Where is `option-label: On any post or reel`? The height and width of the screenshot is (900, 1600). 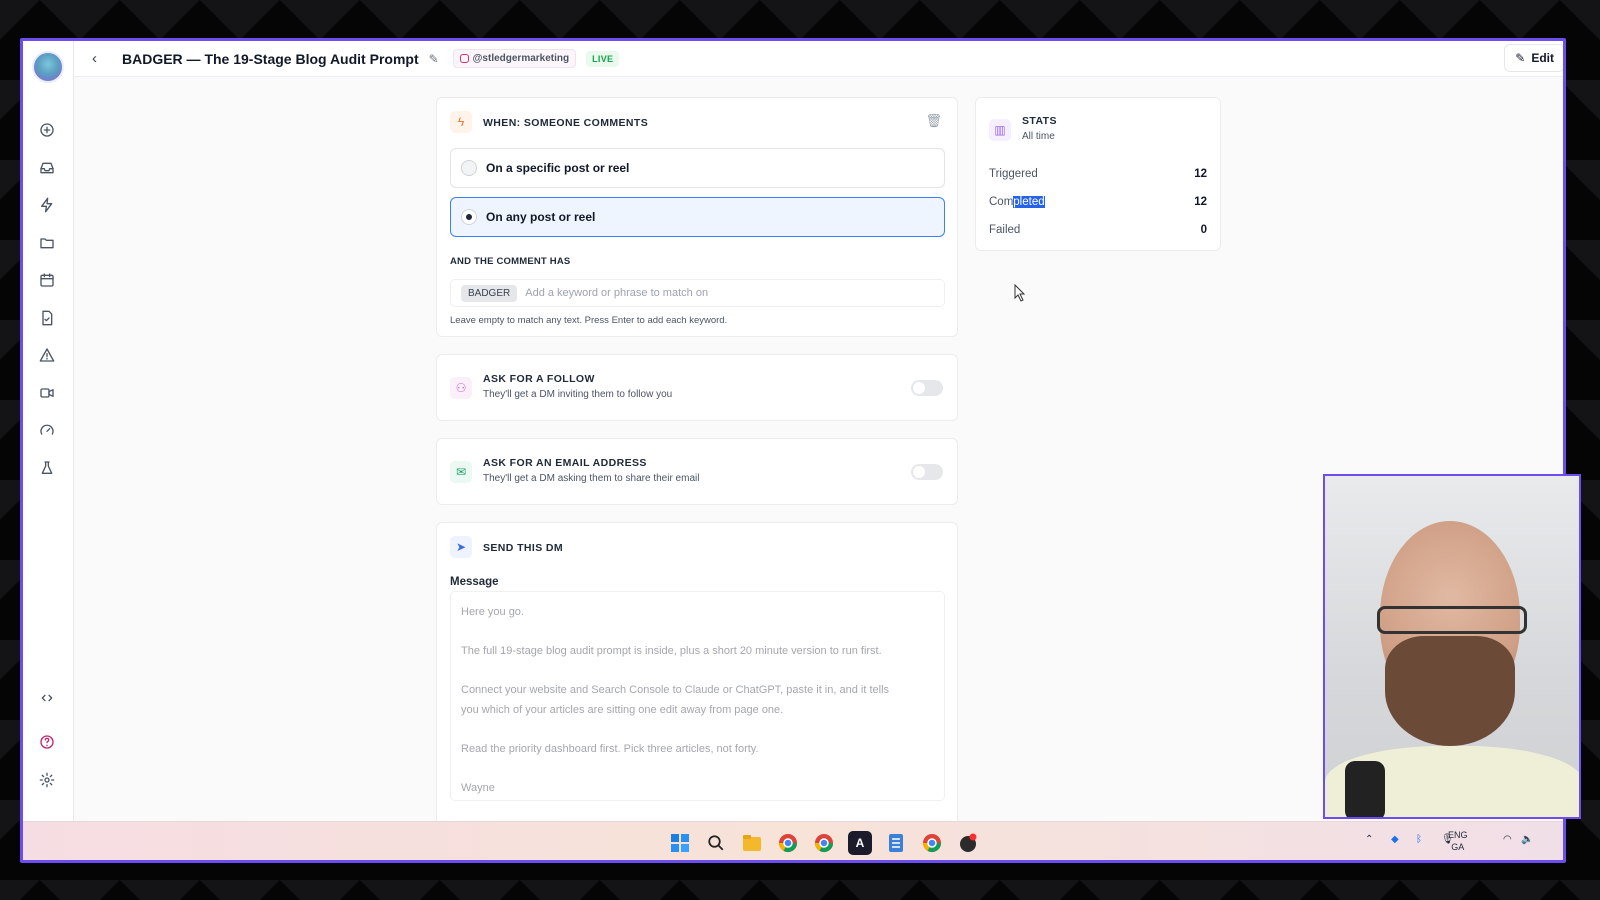
option-label: On any post or reel is located at coordinates (541, 217).